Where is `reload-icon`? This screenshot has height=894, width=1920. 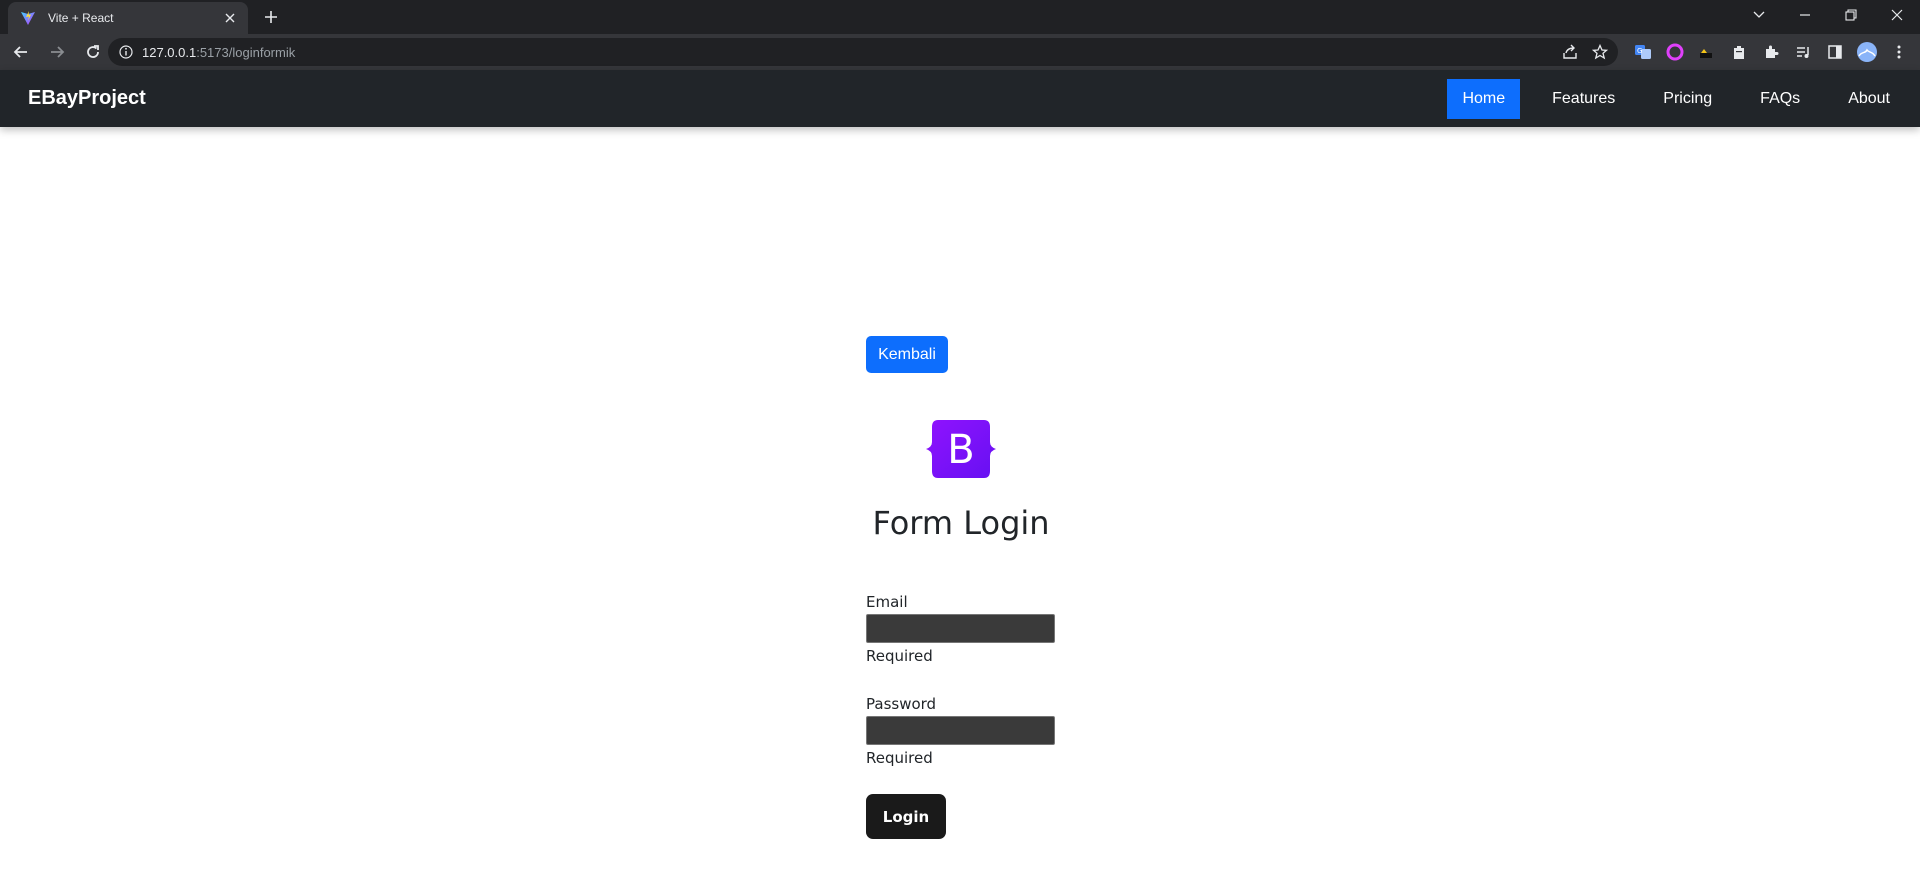
reload-icon is located at coordinates (93, 52).